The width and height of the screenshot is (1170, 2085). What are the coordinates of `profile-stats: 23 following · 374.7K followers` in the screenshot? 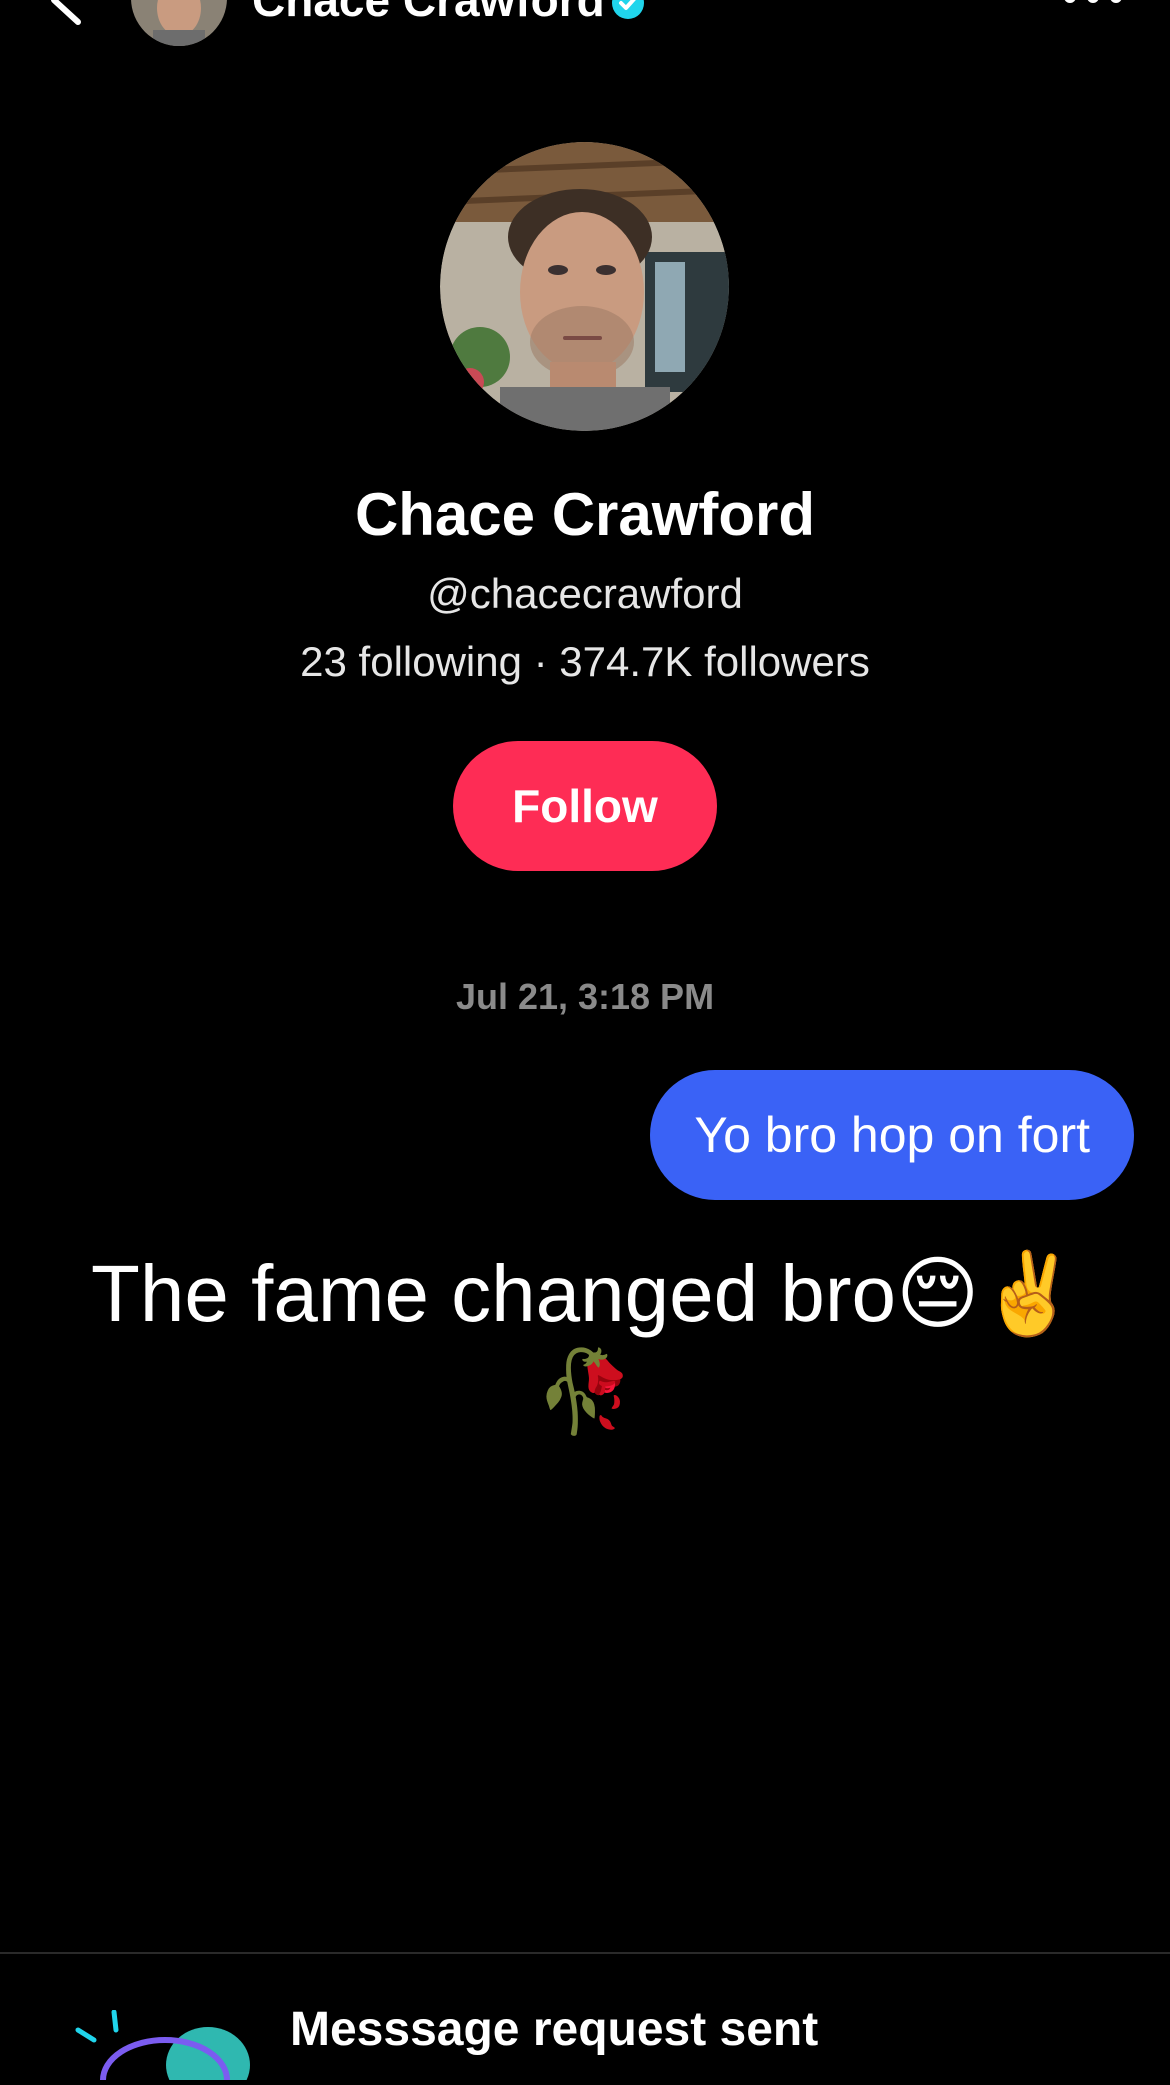 It's located at (585, 661).